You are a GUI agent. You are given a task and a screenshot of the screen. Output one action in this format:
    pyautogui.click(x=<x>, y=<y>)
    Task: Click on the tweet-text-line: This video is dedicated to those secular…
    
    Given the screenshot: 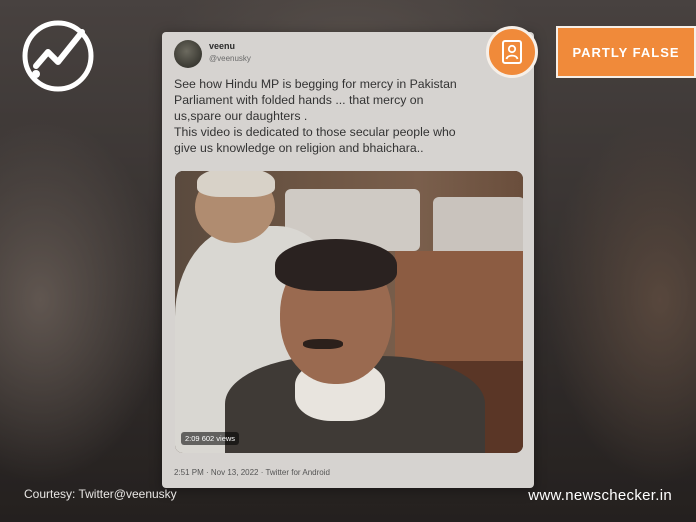 What is the action you would take?
    pyautogui.click(x=315, y=132)
    